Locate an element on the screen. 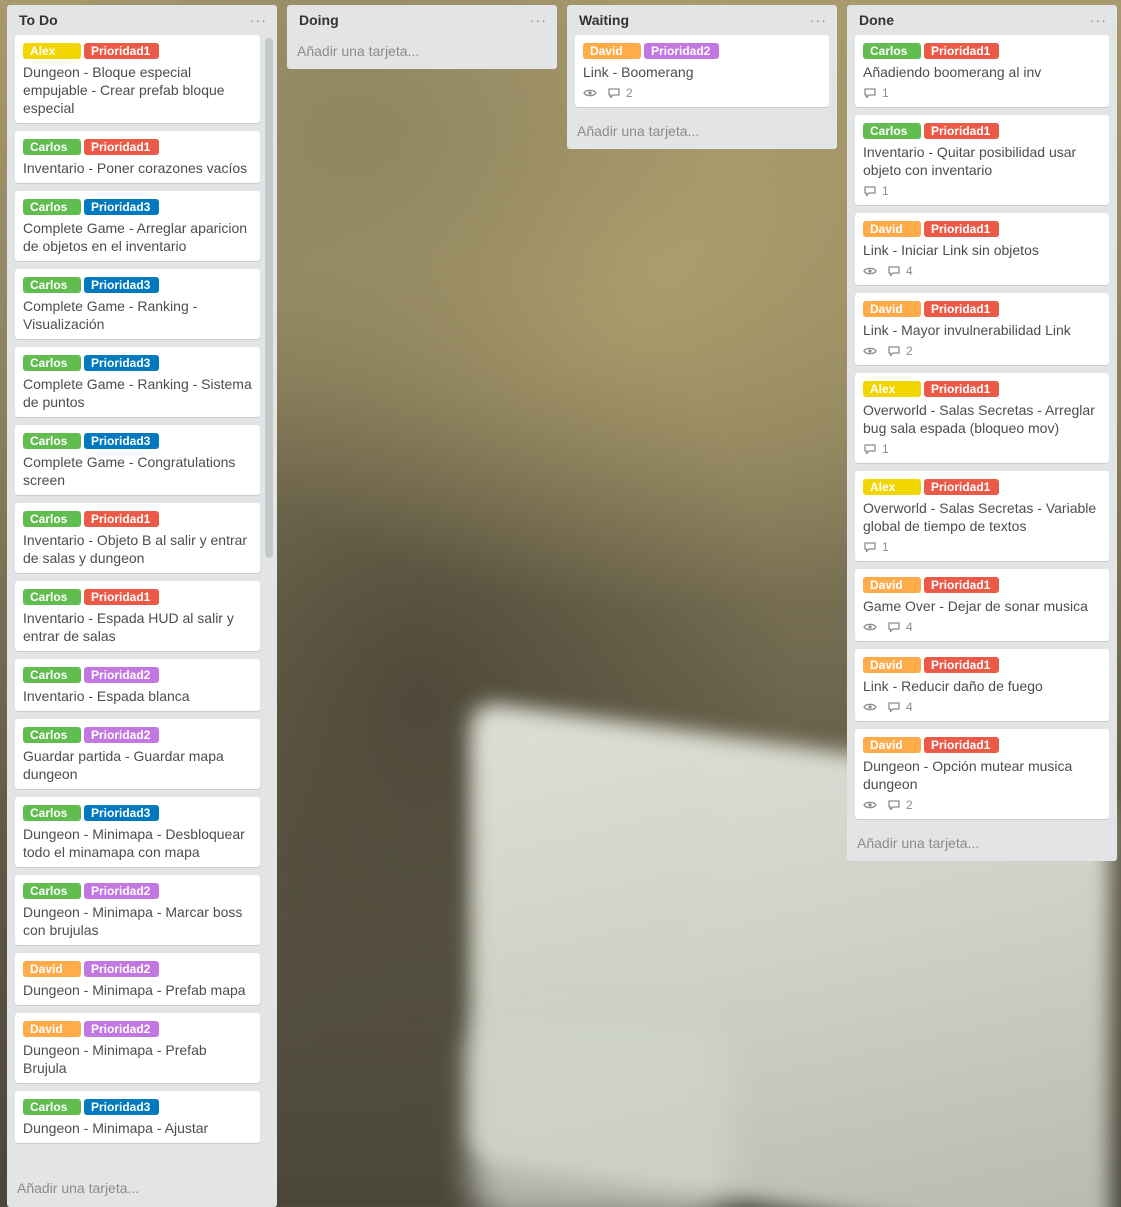  card-labels: Alex Prioridad1 is located at coordinates (982, 487).